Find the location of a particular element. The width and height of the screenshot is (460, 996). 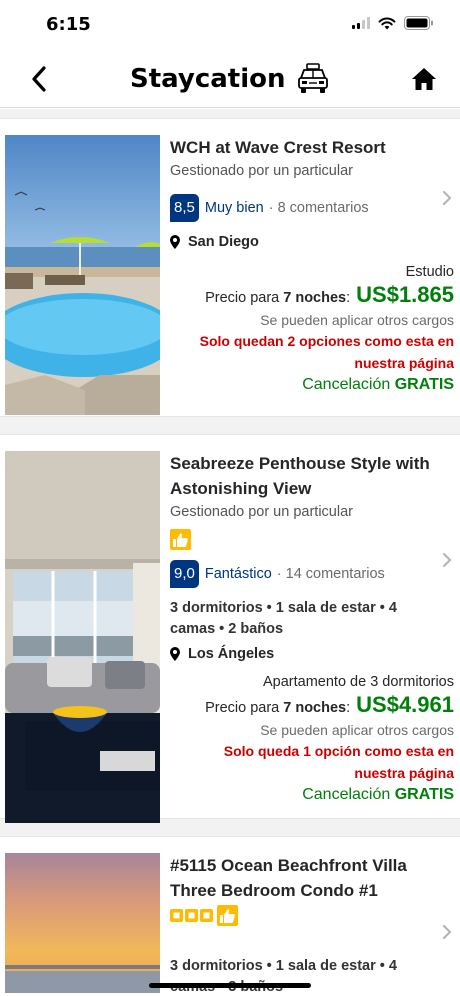

wifi-icon is located at coordinates (387, 23).